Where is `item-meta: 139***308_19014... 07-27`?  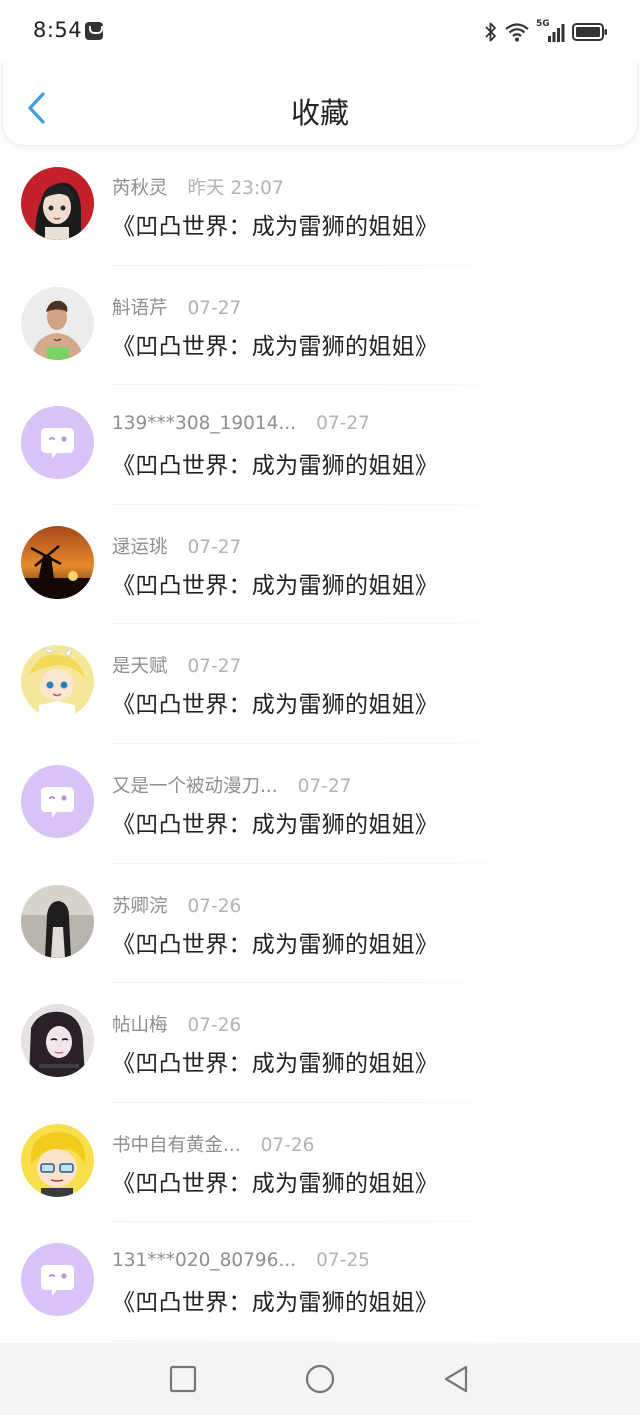 item-meta: 139***308_19014... 07-27 is located at coordinates (241, 423).